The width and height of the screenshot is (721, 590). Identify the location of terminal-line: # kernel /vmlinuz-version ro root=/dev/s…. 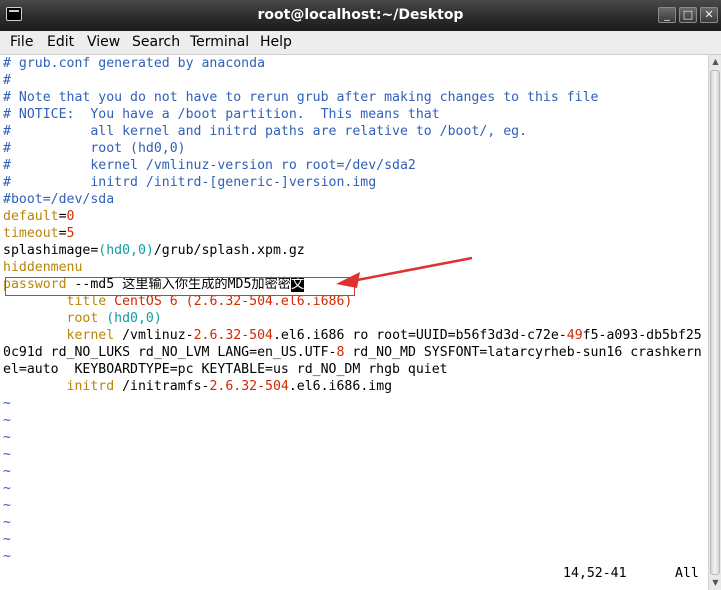
(209, 165).